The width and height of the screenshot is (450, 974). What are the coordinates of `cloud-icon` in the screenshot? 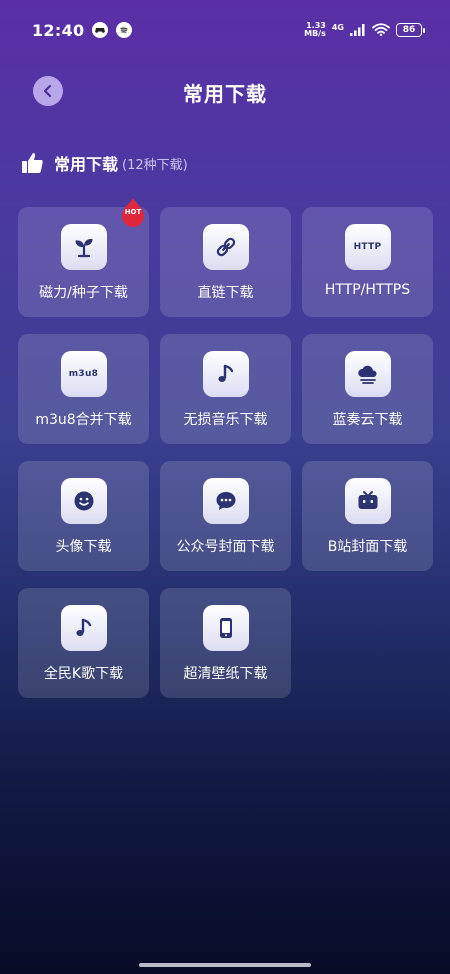 It's located at (367, 374).